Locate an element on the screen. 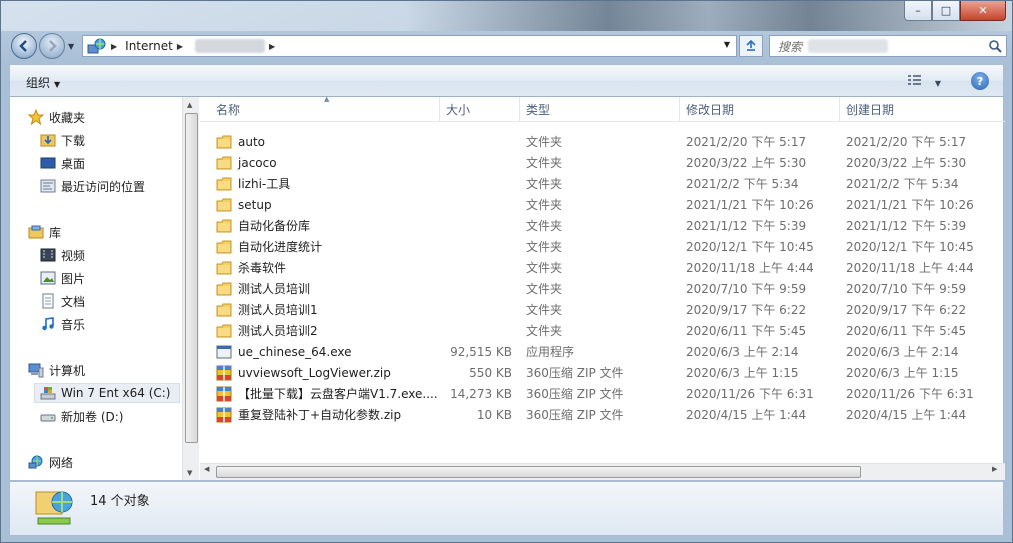 The height and width of the screenshot is (543, 1013). column-header-label: 修改日期 is located at coordinates (710, 110).